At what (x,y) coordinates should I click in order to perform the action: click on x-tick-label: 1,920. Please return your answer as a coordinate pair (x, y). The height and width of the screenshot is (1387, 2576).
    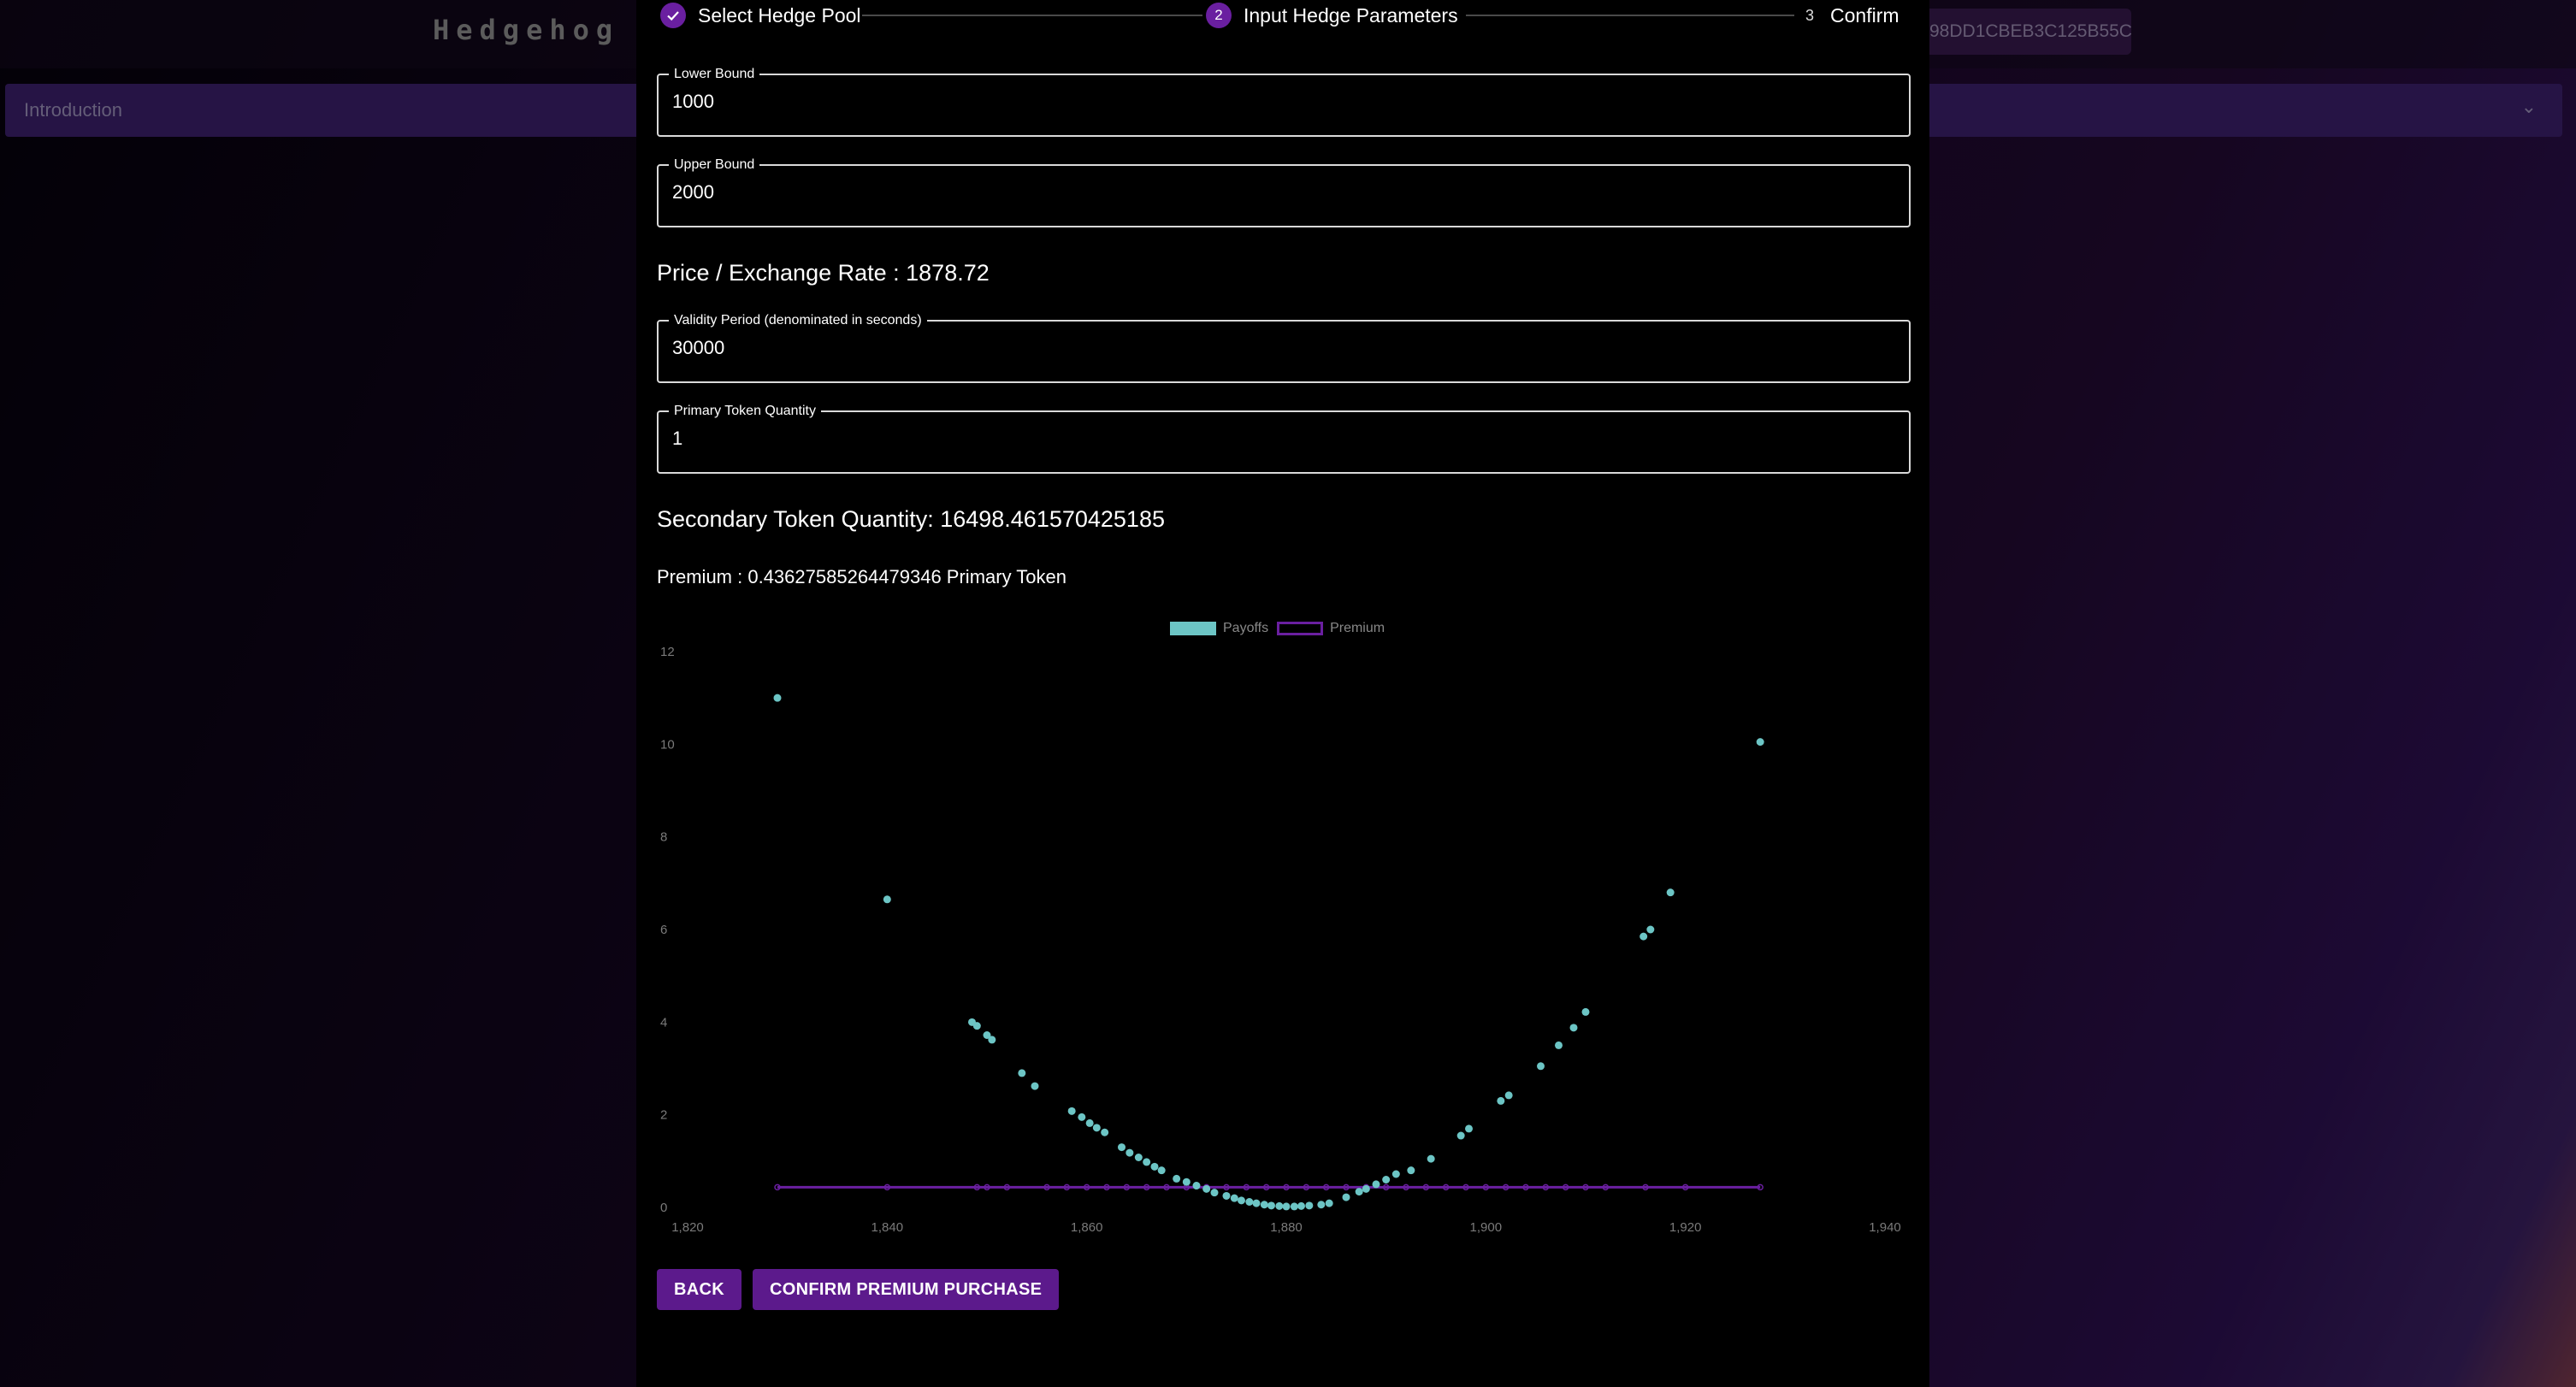
    Looking at the image, I should click on (1685, 1227).